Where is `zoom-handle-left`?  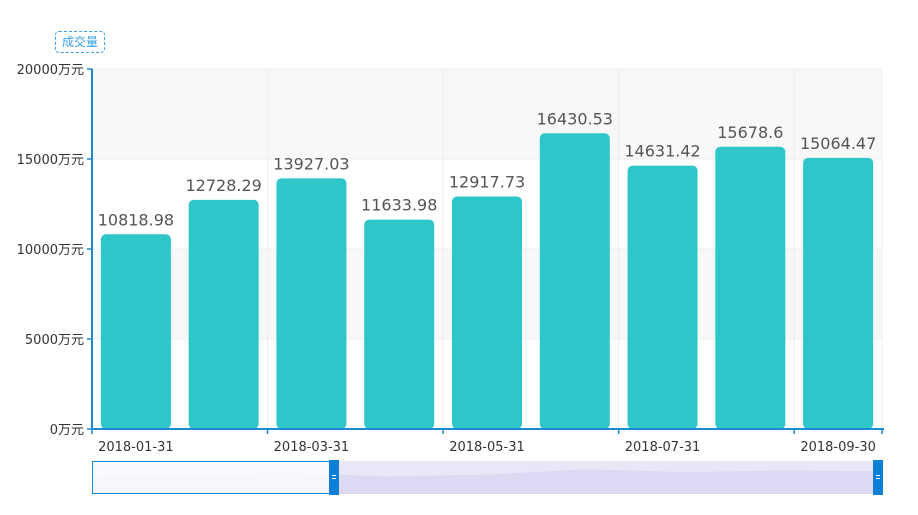 zoom-handle-left is located at coordinates (334, 477).